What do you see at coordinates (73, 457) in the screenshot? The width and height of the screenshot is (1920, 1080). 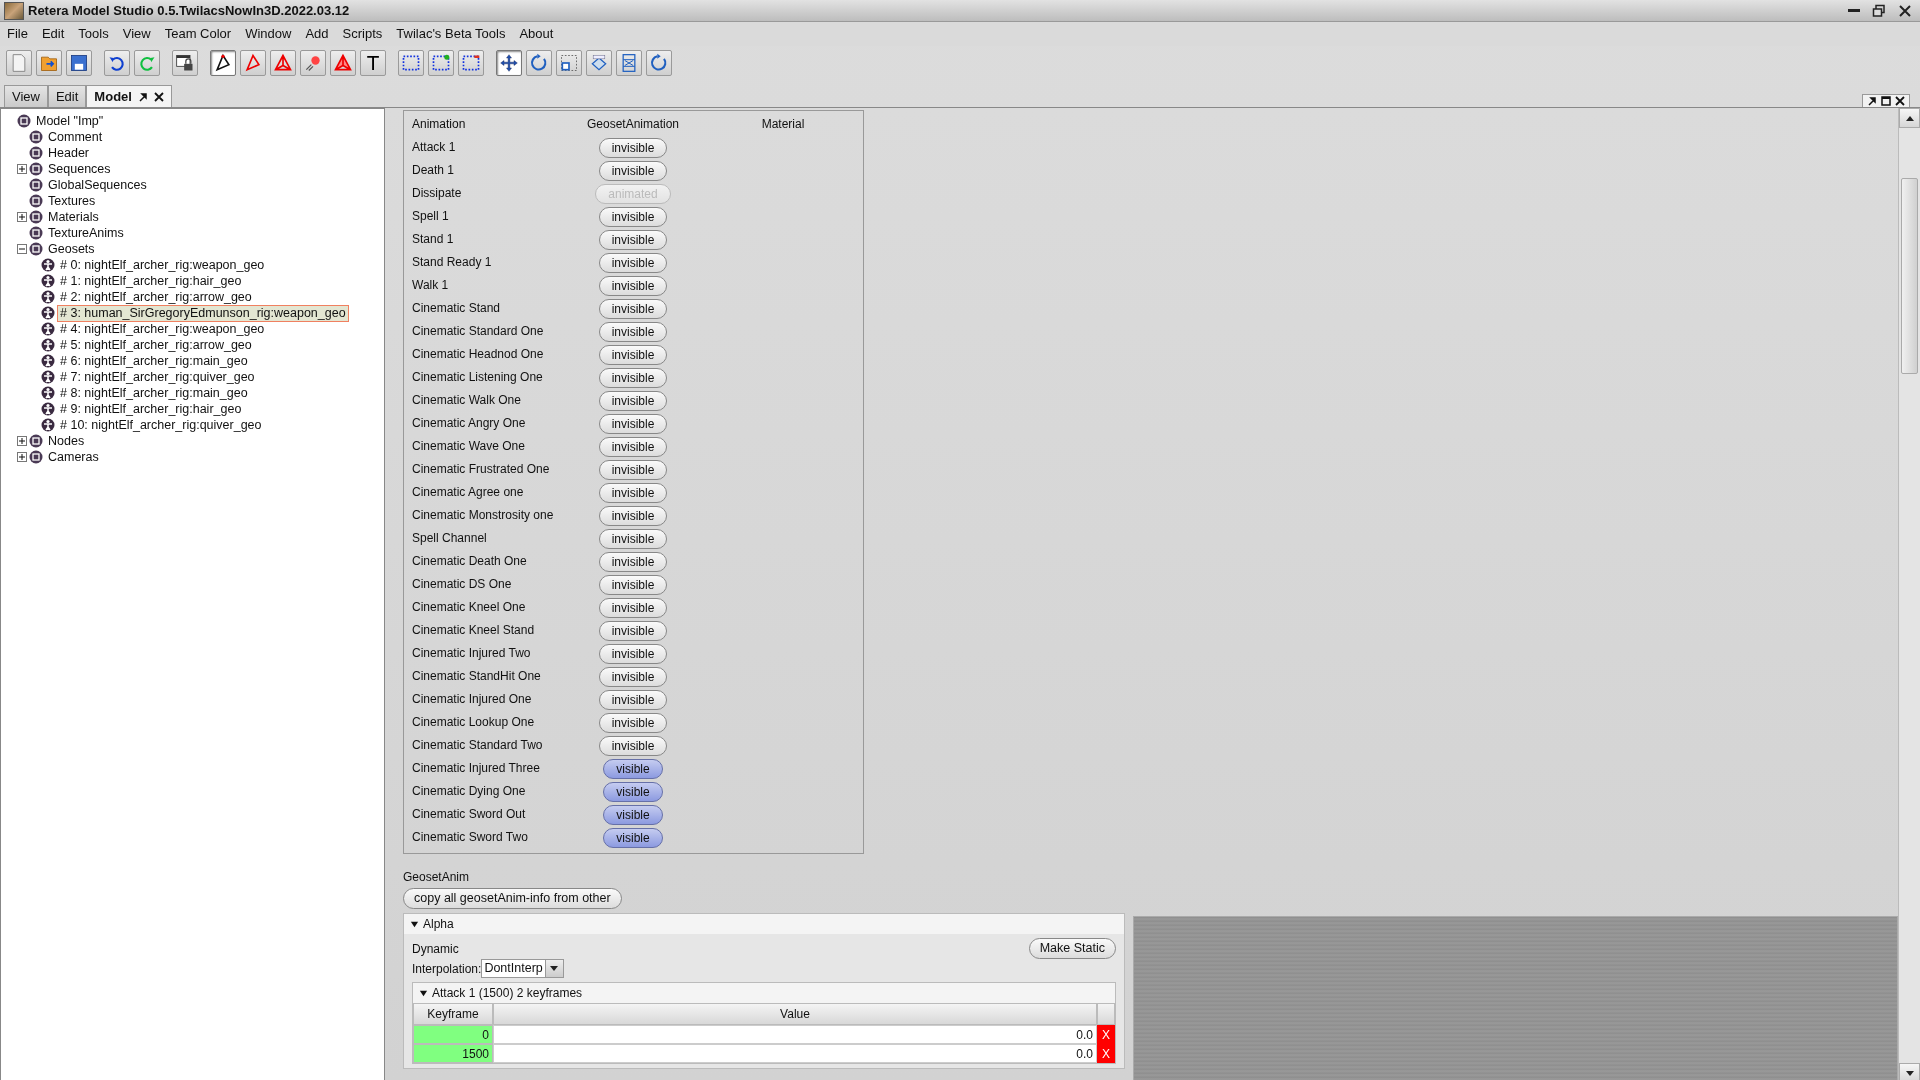 I see `tree-item: Cameras` at bounding box center [73, 457].